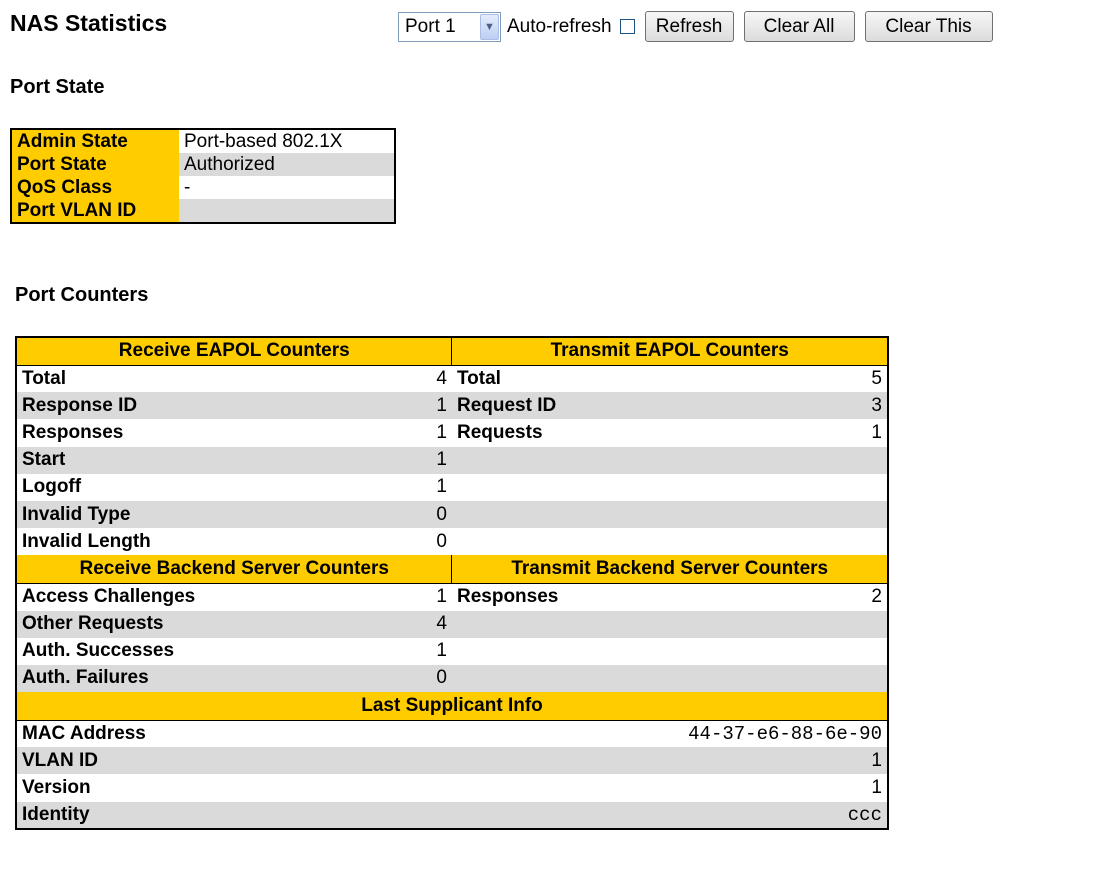  I want to click on port-state-row: Port VLAN ID, so click(203, 211).